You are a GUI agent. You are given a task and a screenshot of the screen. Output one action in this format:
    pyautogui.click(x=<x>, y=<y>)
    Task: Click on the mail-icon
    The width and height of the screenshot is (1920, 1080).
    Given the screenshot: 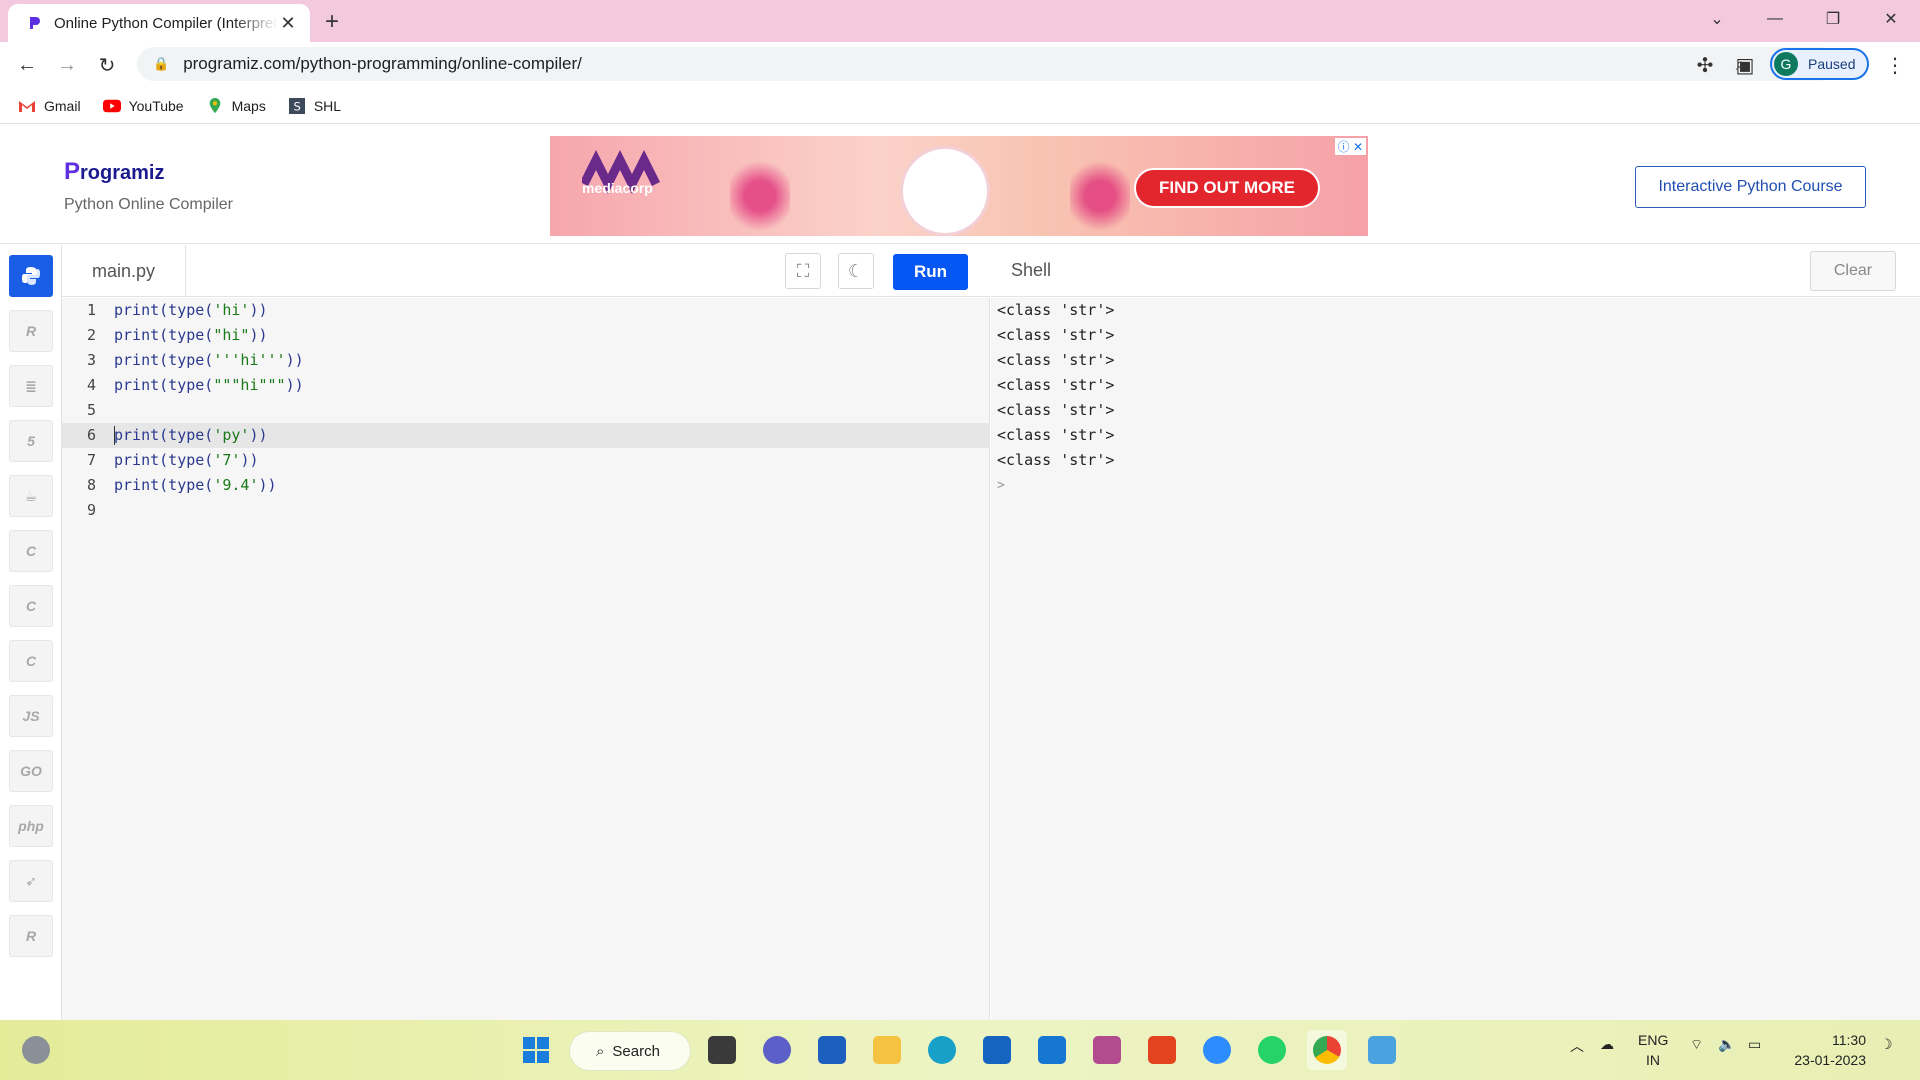 What is the action you would take?
    pyautogui.click(x=997, y=1050)
    